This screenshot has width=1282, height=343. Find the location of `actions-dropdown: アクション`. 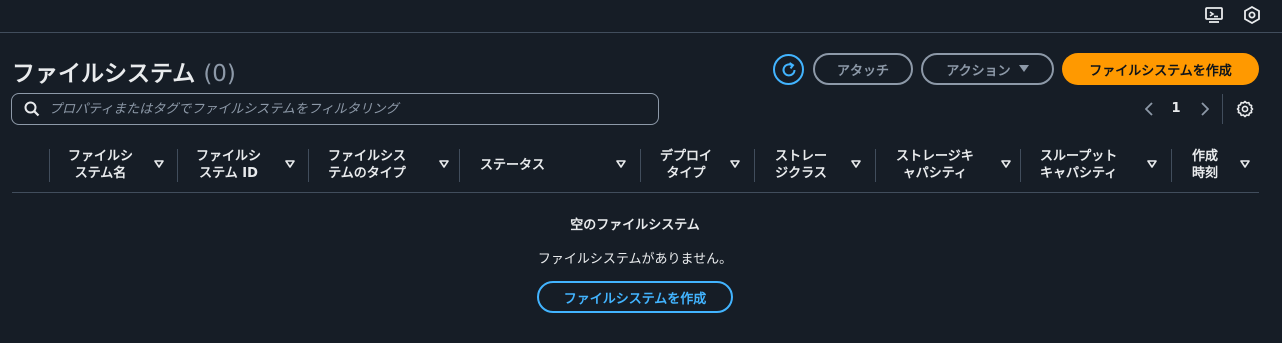

actions-dropdown: アクション is located at coordinates (987, 69).